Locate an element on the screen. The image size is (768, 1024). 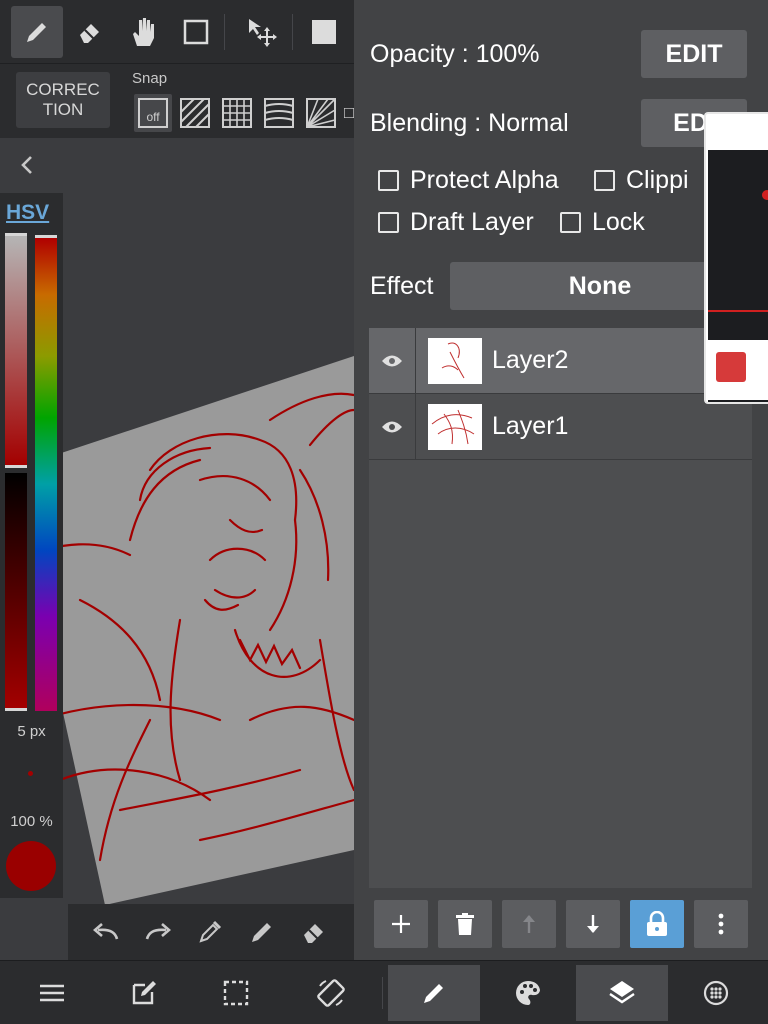
layer-thumbnail is located at coordinates (455, 361).